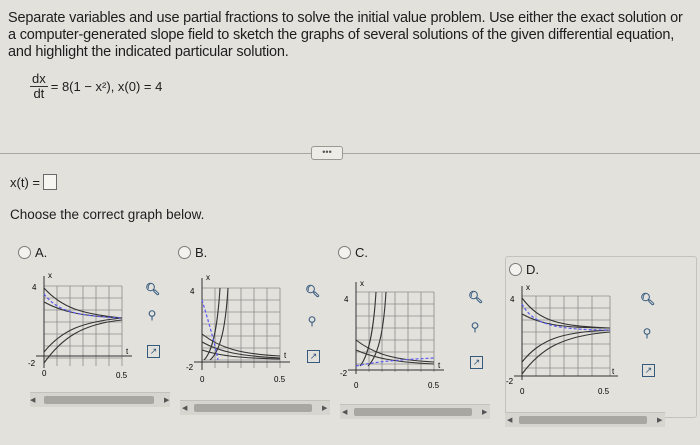 This screenshot has height=445, width=700. What do you see at coordinates (313, 356) in the screenshot?
I see `graph-b-open-icon: ↗` at bounding box center [313, 356].